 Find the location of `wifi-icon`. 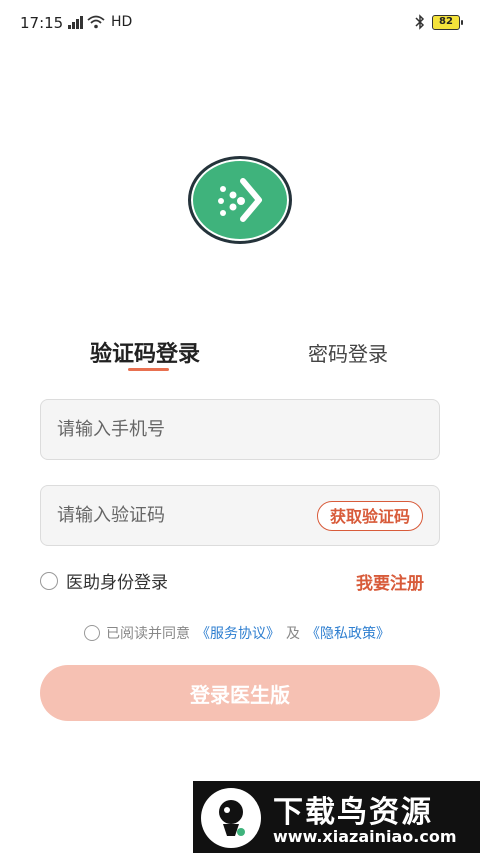

wifi-icon is located at coordinates (96, 22).